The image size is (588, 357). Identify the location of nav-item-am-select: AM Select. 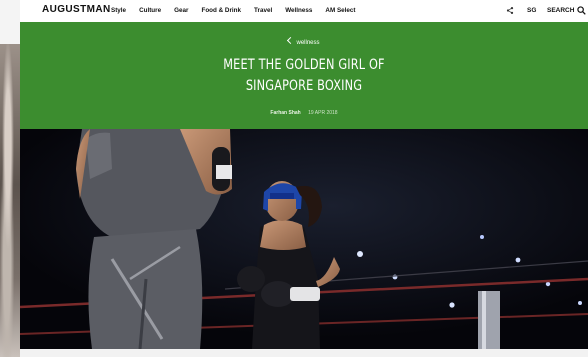
(340, 10).